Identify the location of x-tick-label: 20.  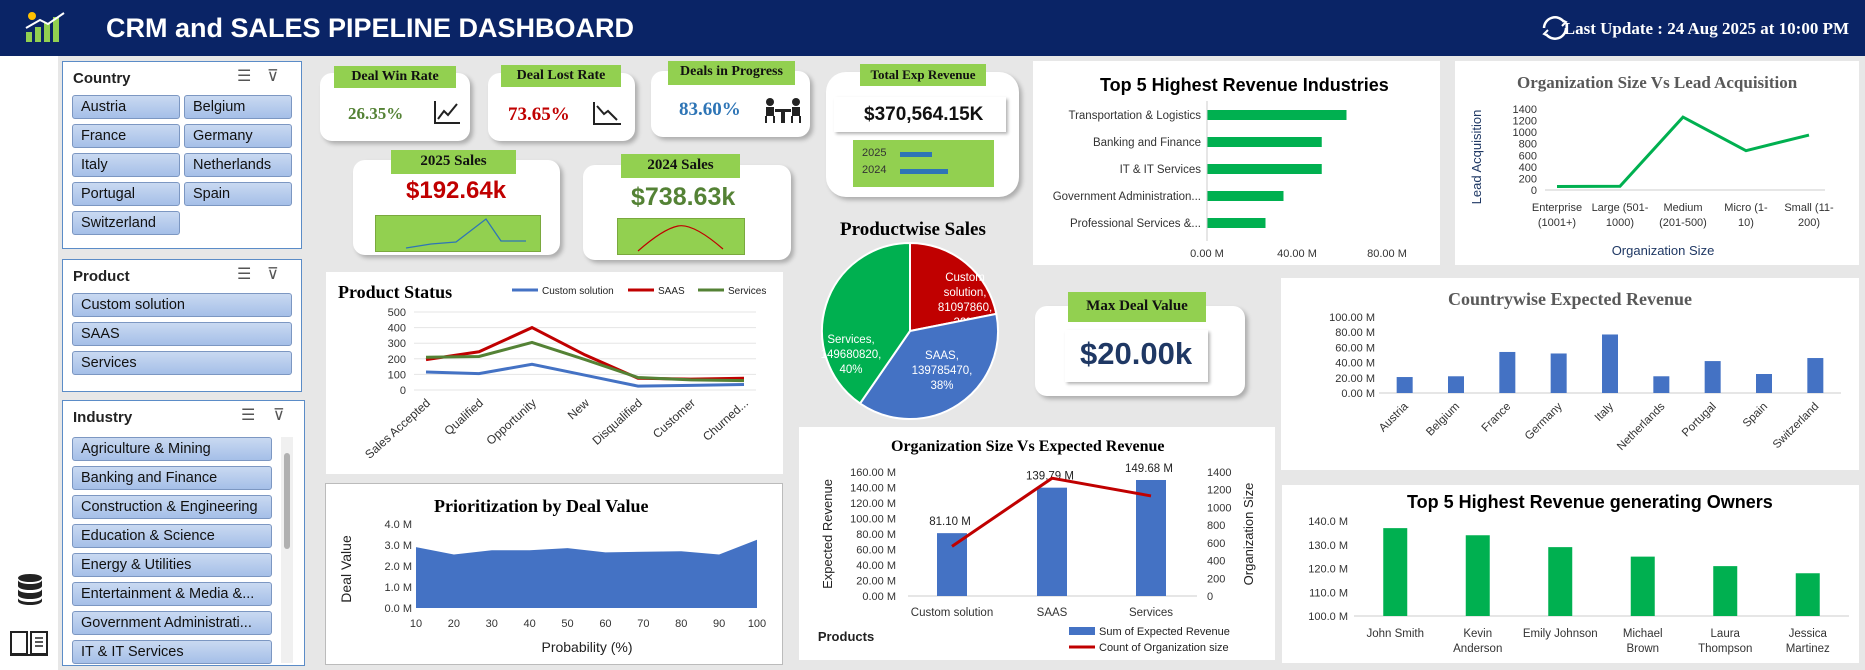
(454, 624).